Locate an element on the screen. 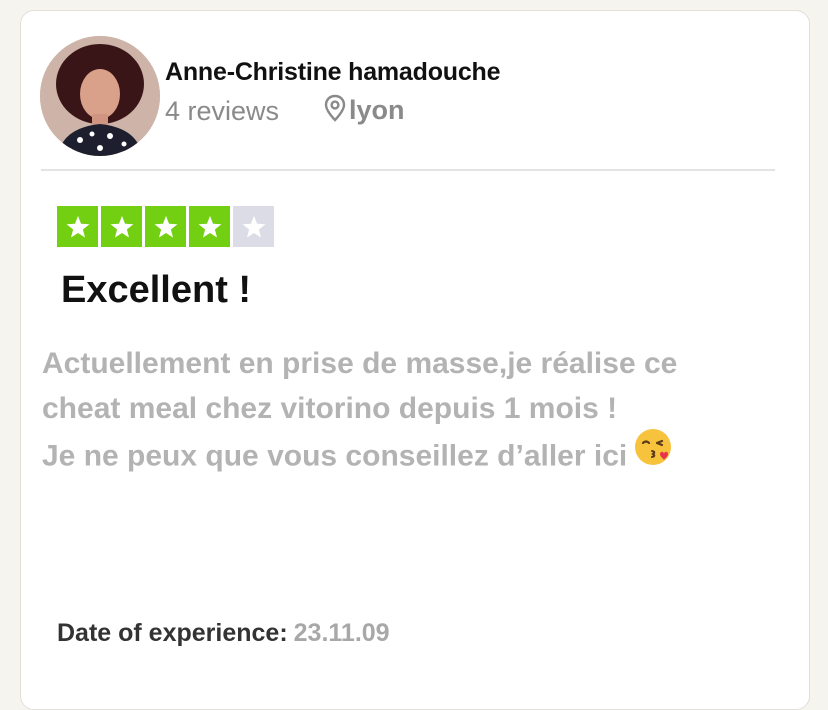  star-rating is located at coordinates (165, 226).